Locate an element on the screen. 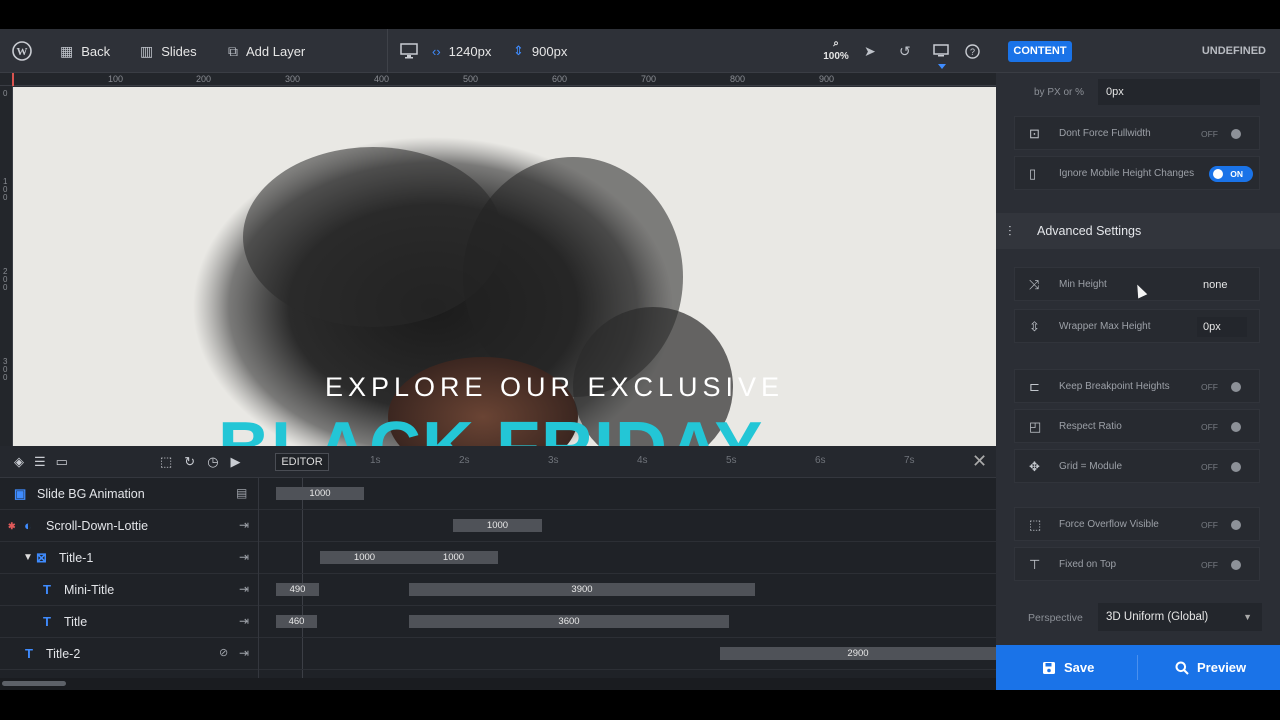 This screenshot has width=1280, height=720. svg-text: W is located at coordinates (22, 52).